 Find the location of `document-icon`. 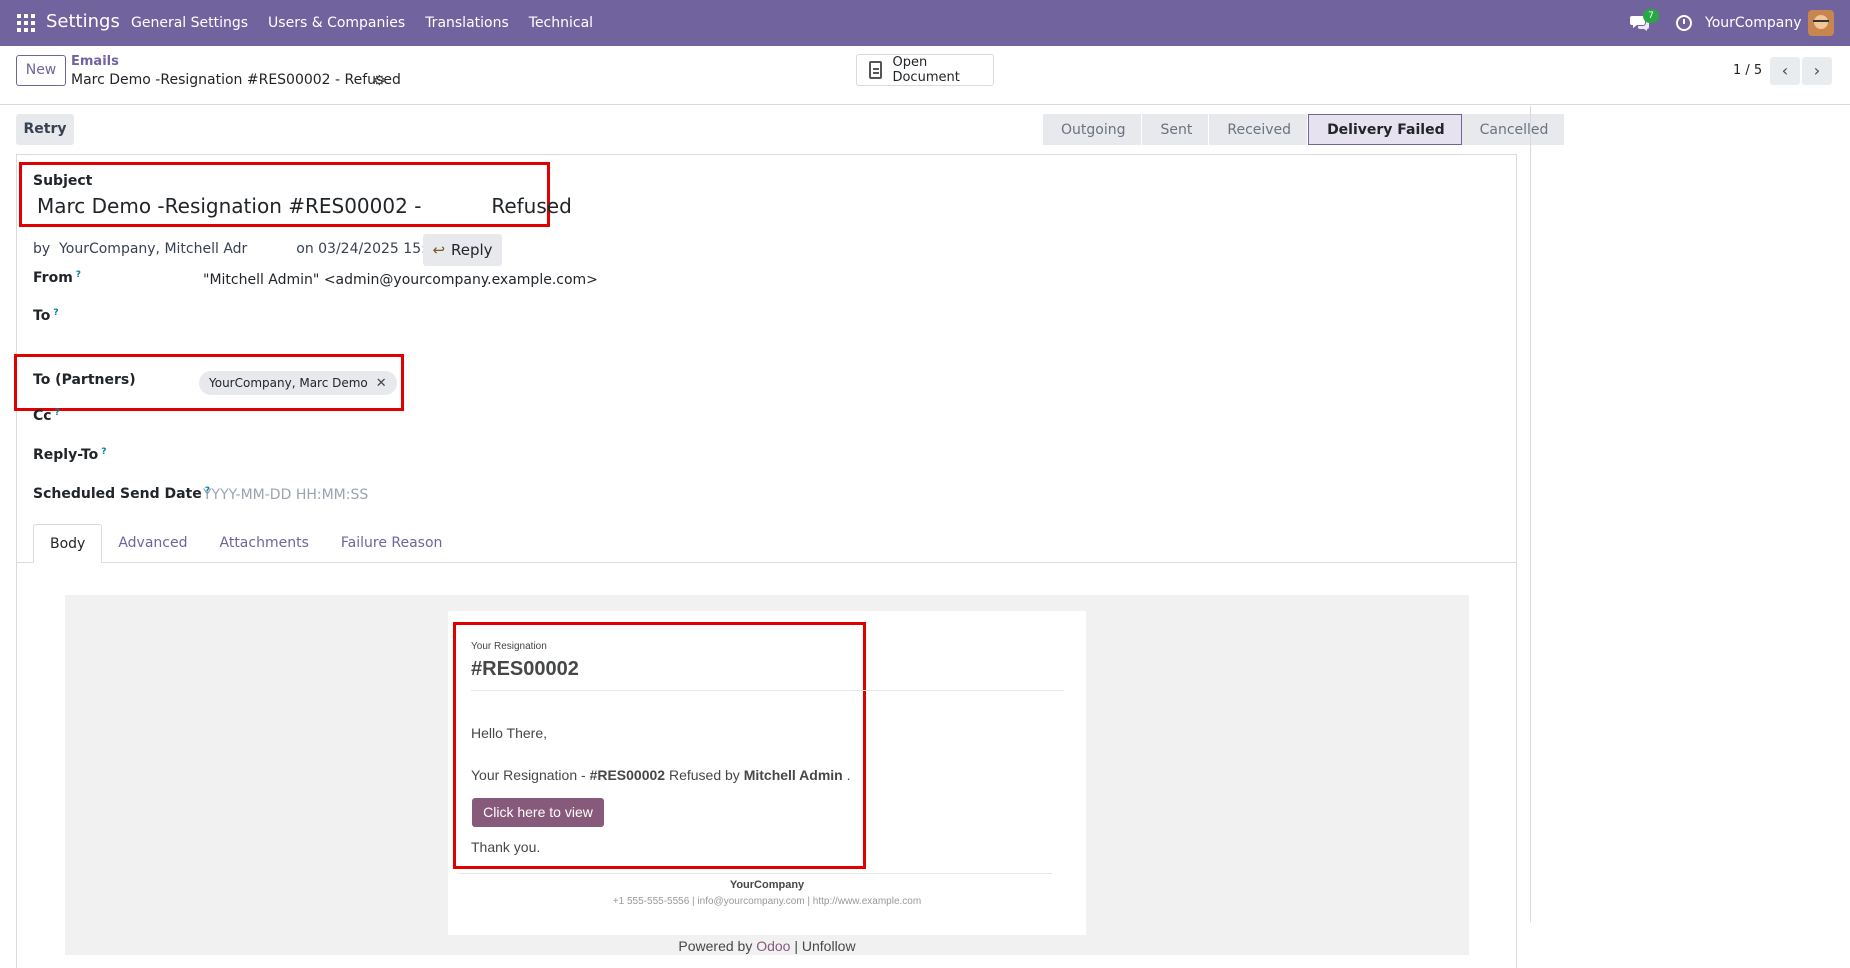

document-icon is located at coordinates (876, 70).